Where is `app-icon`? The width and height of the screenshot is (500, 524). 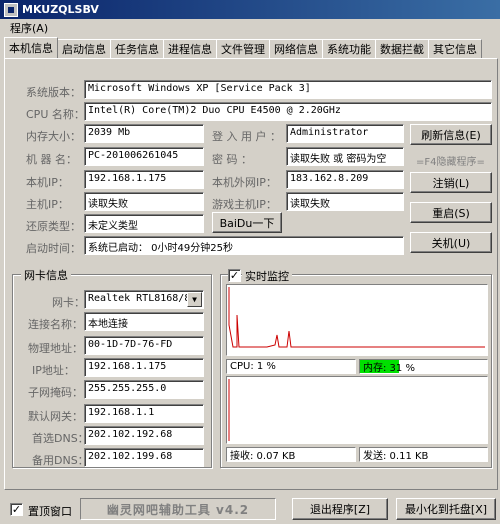
app-icon is located at coordinates (11, 9).